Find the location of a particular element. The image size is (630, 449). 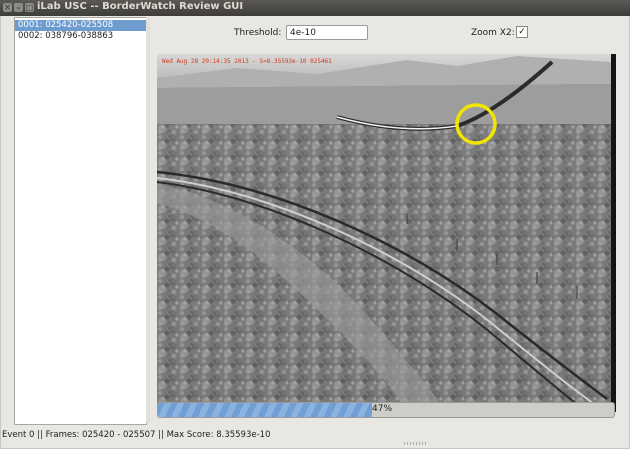

progress-label: 47% is located at coordinates (382, 409).